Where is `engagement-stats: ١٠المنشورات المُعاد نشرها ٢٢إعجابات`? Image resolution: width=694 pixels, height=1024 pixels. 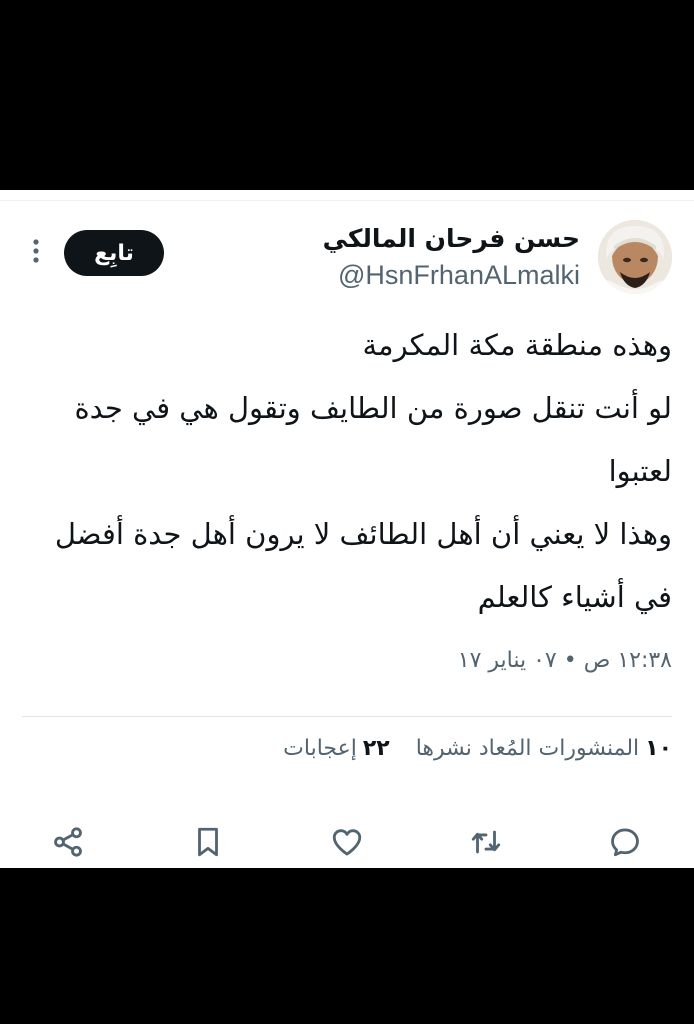 engagement-stats: ١٠المنشورات المُعاد نشرها ٢٢إعجابات is located at coordinates (477, 748).